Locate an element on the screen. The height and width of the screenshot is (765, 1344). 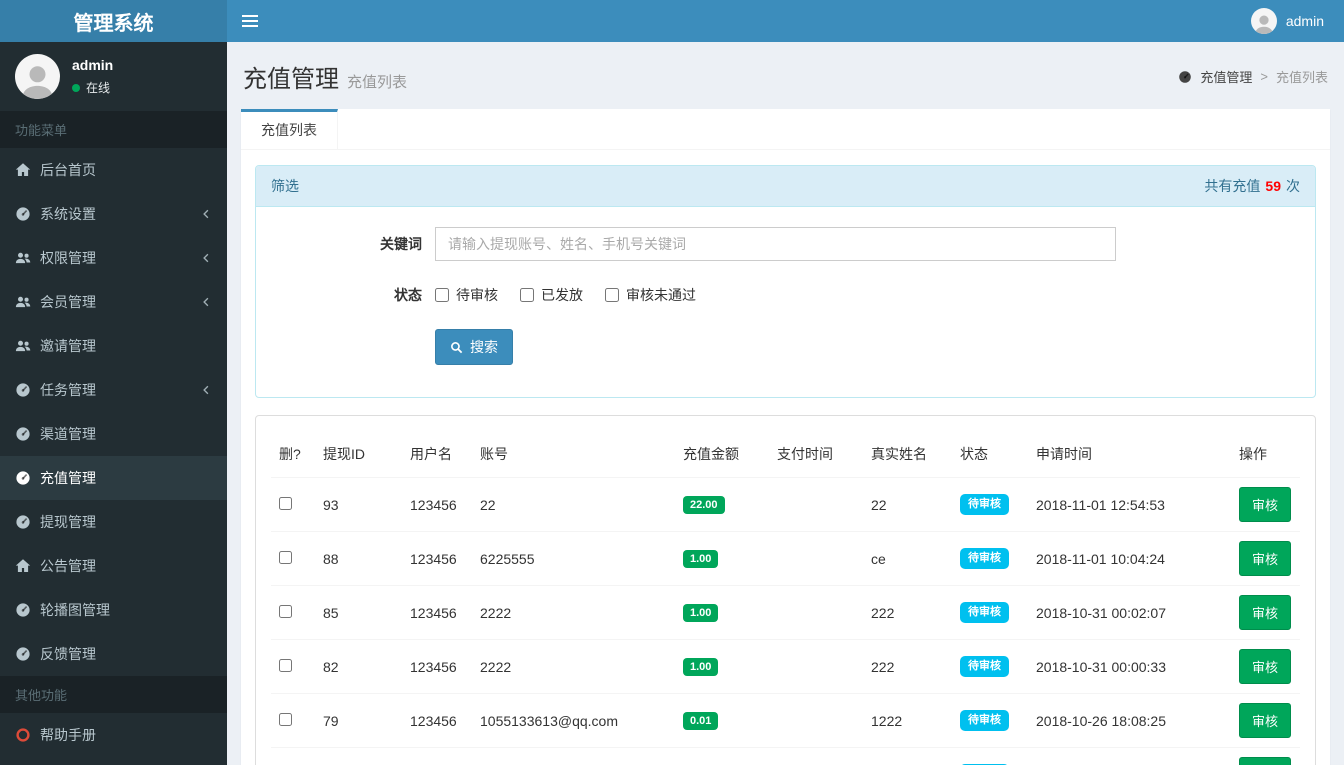
sidebar-item-help-manual: 帮助手册 is located at coordinates (113, 735).